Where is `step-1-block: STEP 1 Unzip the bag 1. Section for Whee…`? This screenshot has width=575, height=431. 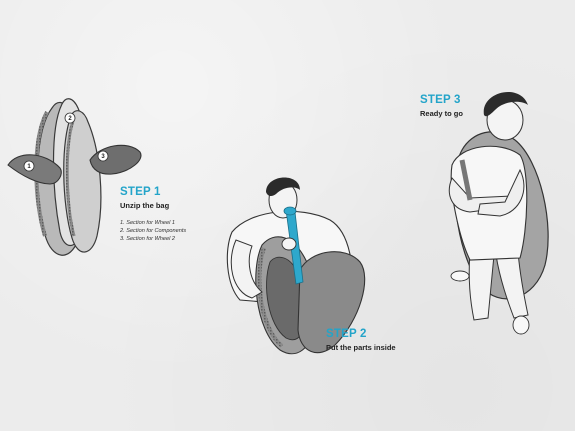 step-1-block: STEP 1 Unzip the bag 1. Section for Whee… is located at coordinates (153, 214).